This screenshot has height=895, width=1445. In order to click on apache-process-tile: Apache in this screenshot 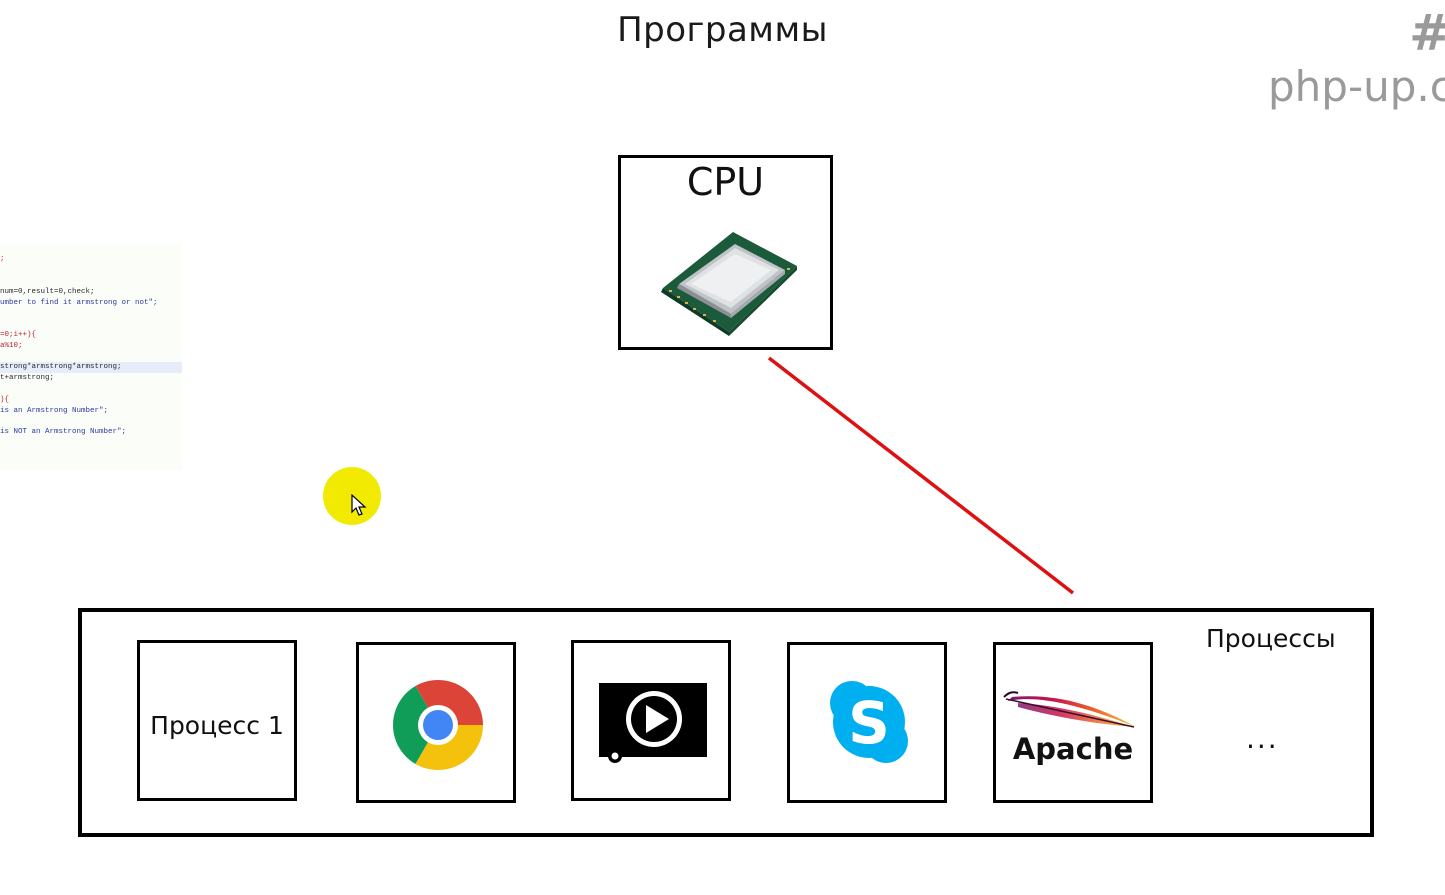, I will do `click(1073, 722)`.